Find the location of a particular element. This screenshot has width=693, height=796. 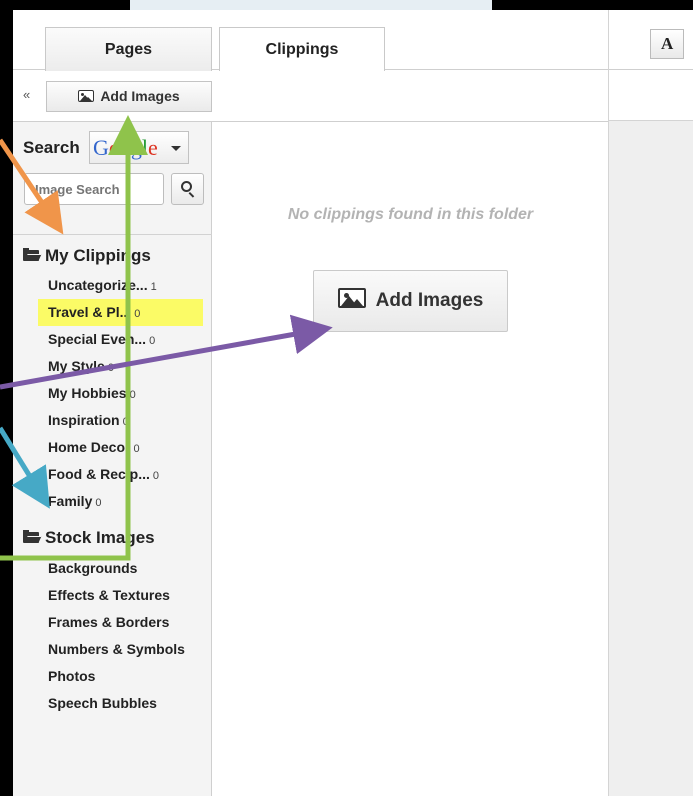

stock-item-photos: Photos is located at coordinates (112, 676).